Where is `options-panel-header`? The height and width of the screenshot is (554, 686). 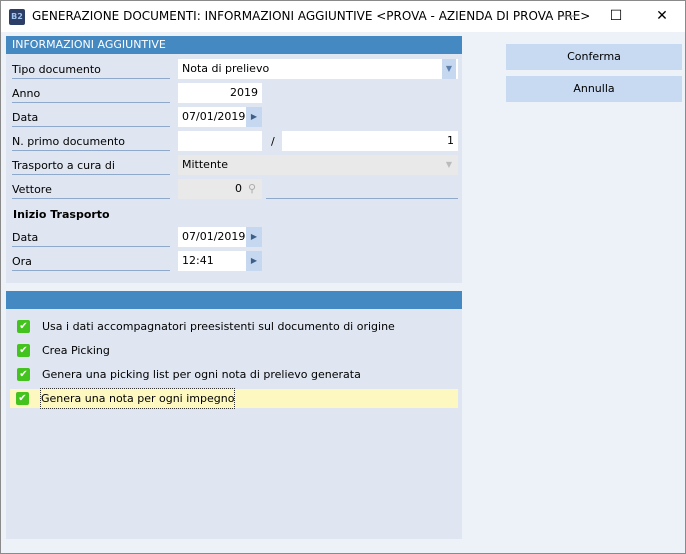 options-panel-header is located at coordinates (234, 300).